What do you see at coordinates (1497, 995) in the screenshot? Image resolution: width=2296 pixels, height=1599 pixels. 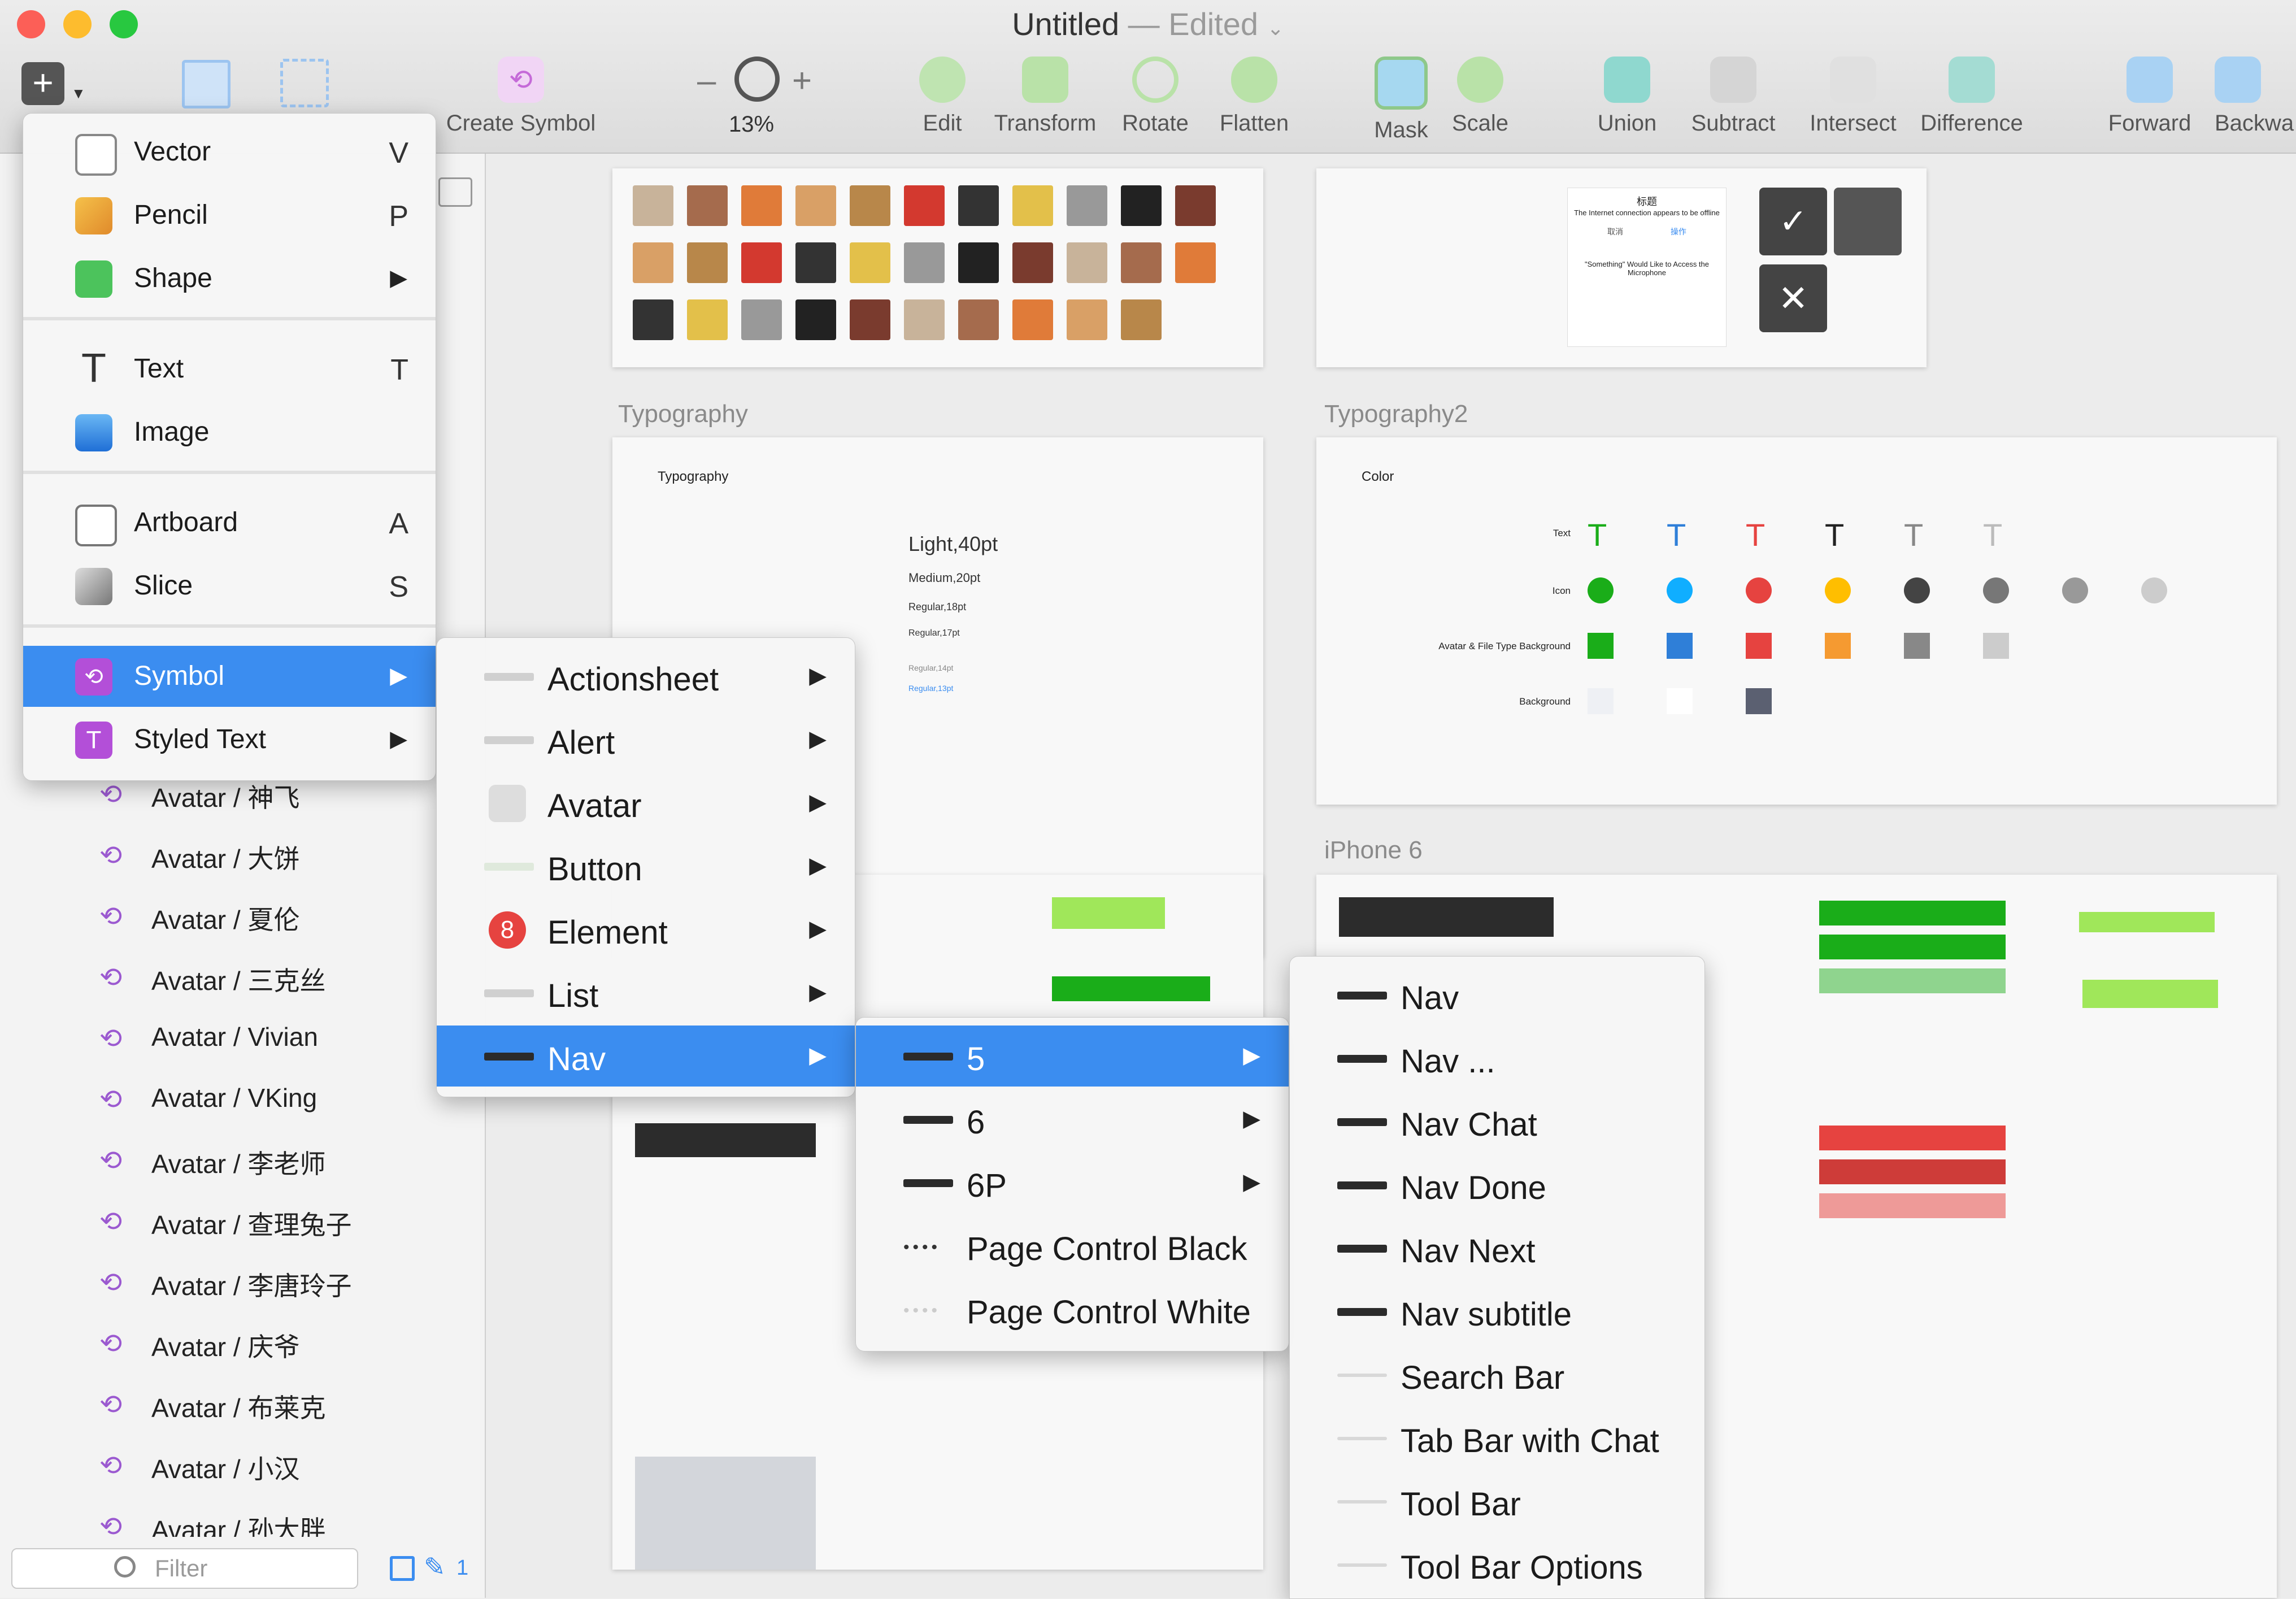 I see `menu-item-nav5-0: Nav` at bounding box center [1497, 995].